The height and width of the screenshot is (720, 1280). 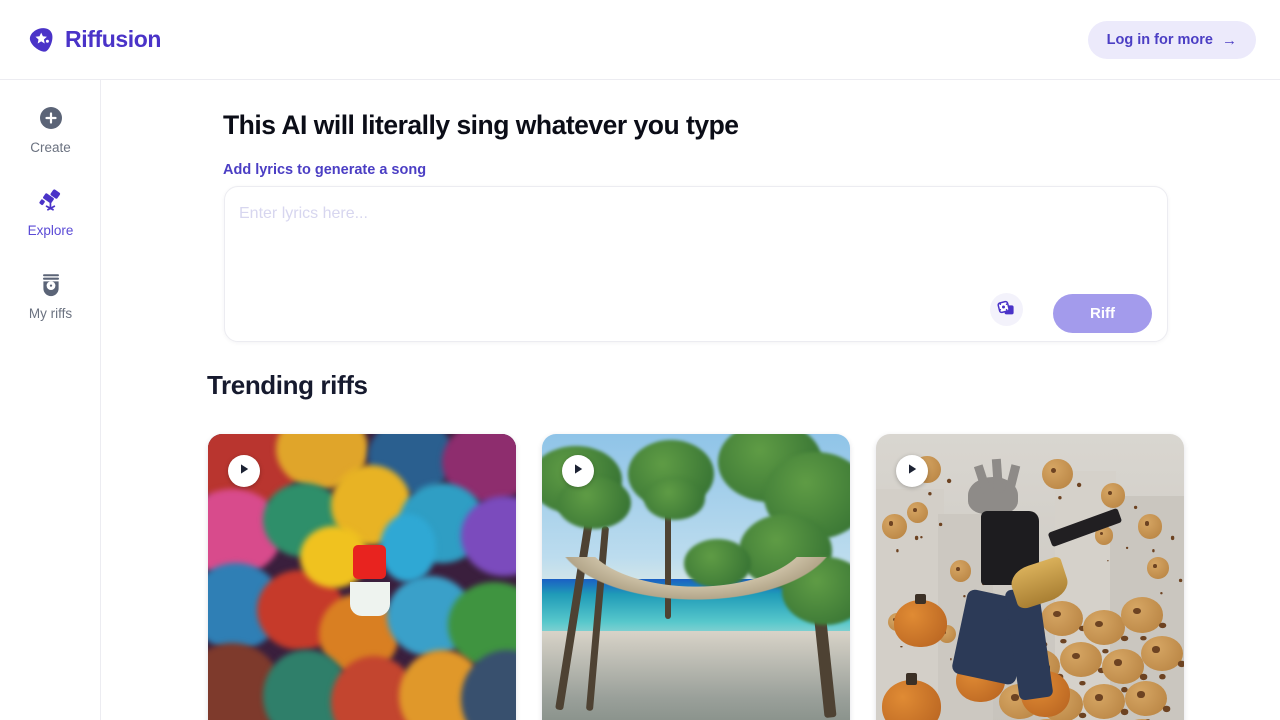 What do you see at coordinates (50, 313) in the screenshot?
I see `sidebar-item-my-riffs-label: My riffs` at bounding box center [50, 313].